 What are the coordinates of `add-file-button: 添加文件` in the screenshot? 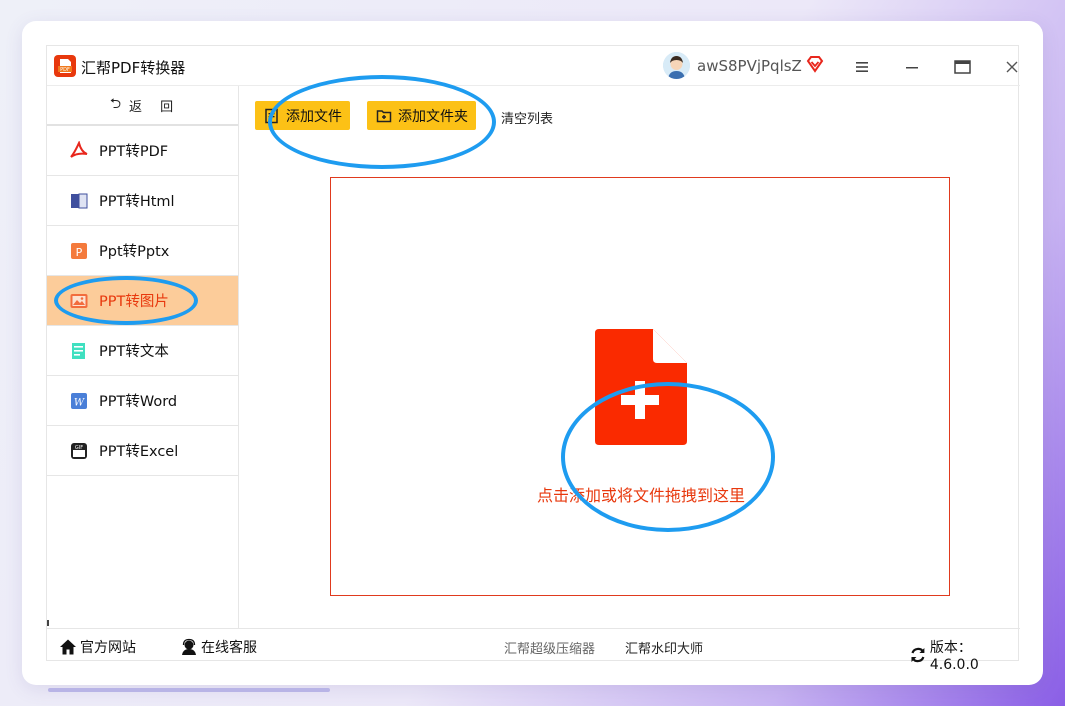 It's located at (302, 115).